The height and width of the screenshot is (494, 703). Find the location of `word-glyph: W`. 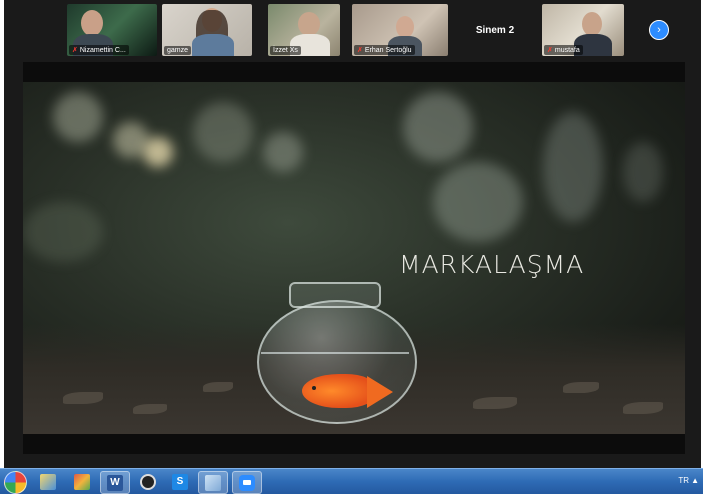

word-glyph: W is located at coordinates (115, 482).